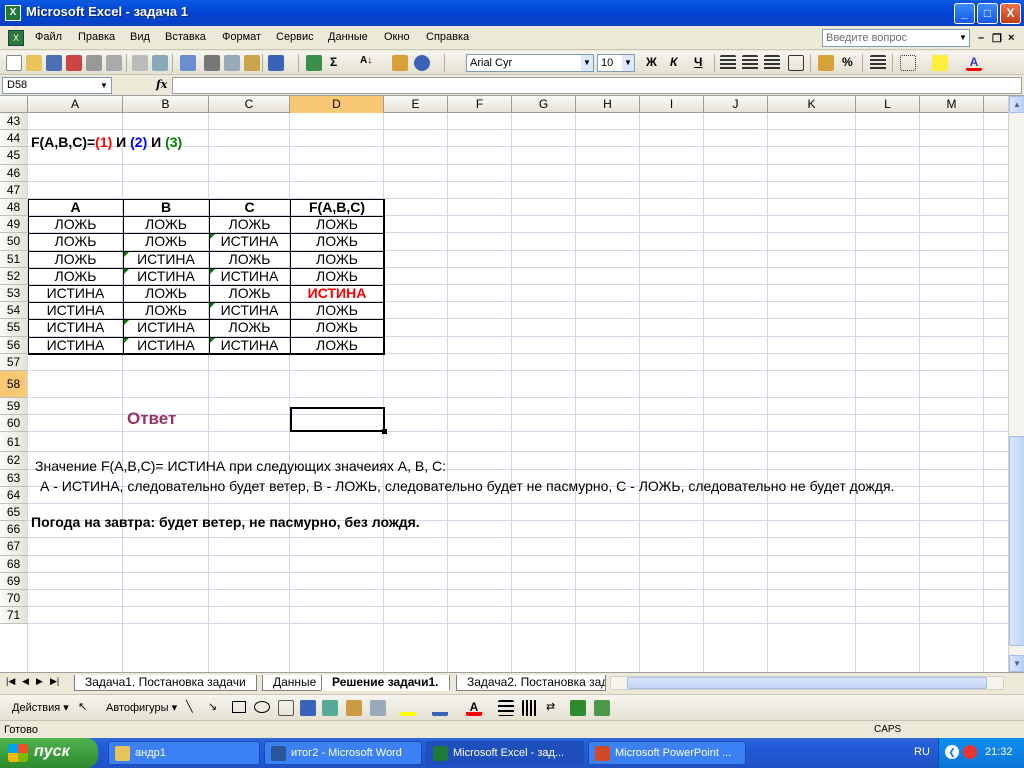 The height and width of the screenshot is (768, 1024). I want to click on menu-view: Вид, so click(140, 37).